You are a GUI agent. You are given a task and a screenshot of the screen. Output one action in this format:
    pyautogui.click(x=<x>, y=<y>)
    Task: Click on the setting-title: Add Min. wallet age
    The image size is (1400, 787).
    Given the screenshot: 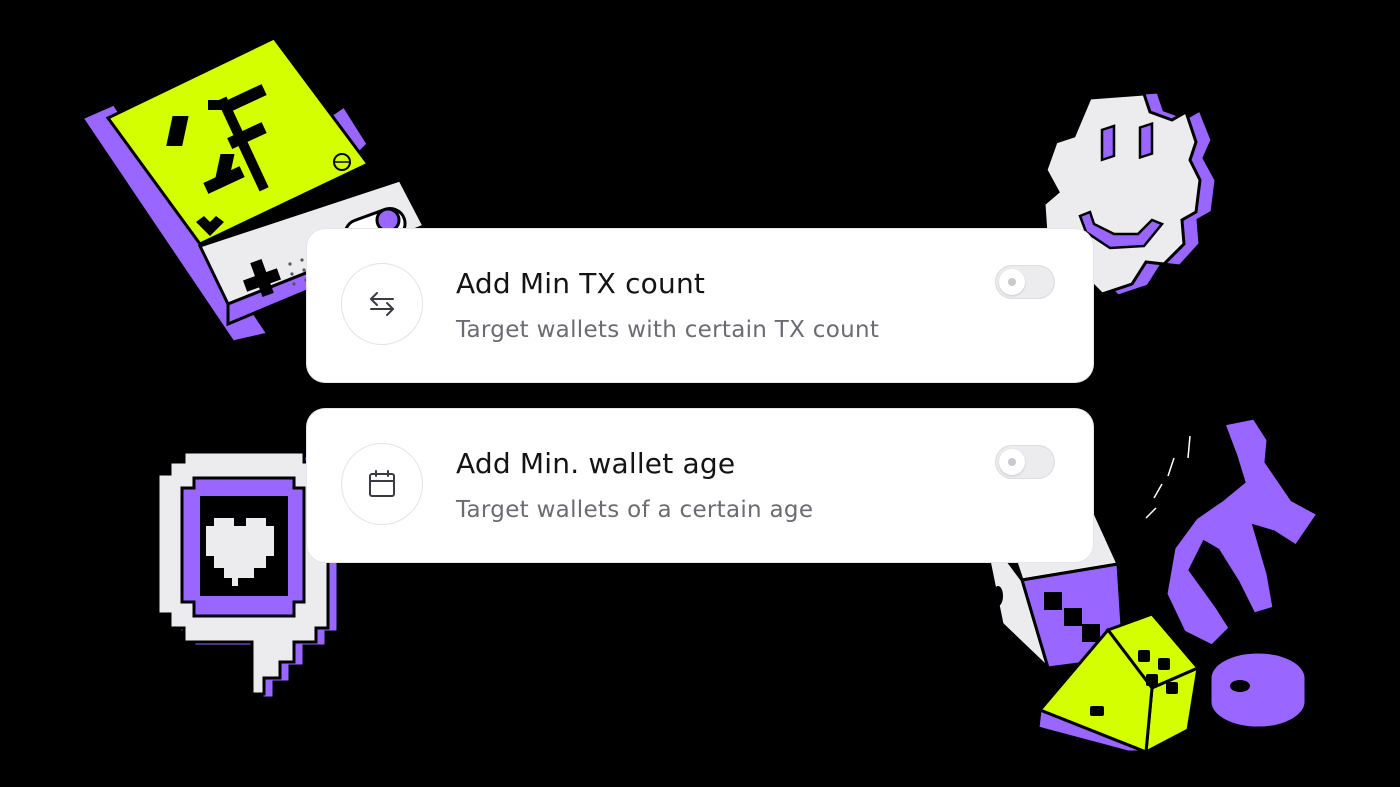 What is the action you would take?
    pyautogui.click(x=596, y=463)
    